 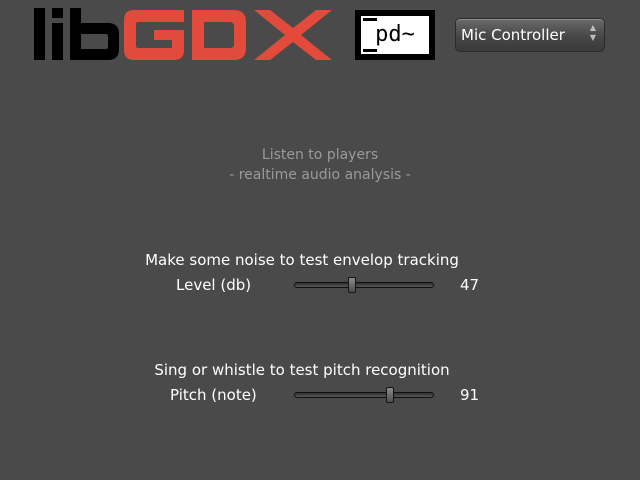 What do you see at coordinates (513, 35) in the screenshot?
I see `controller-select-value: Mic Controller` at bounding box center [513, 35].